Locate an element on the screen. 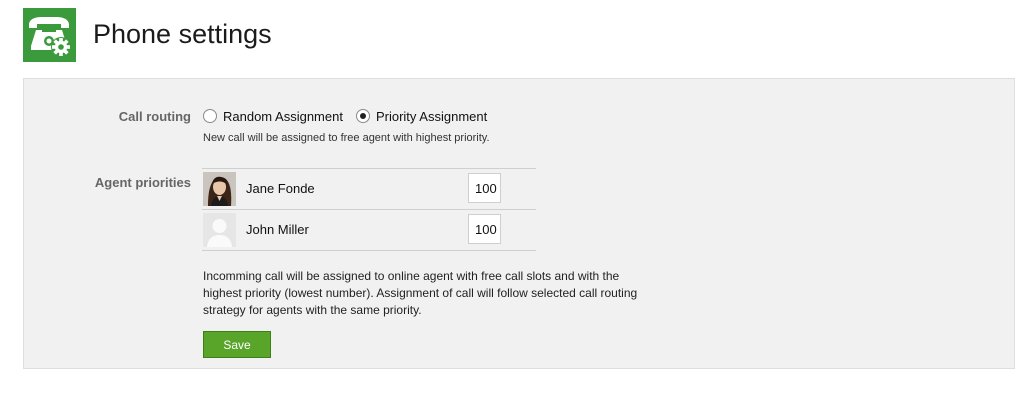  radio-random-assignment: Random Assignment is located at coordinates (273, 116).